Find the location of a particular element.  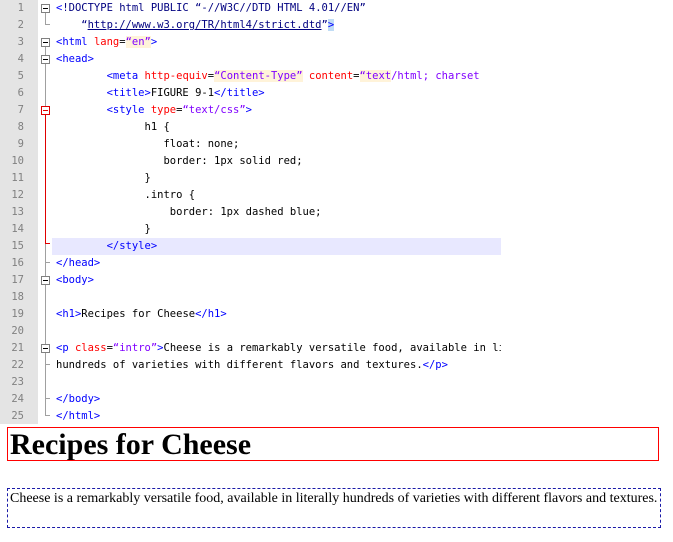

code-text: </head> is located at coordinates (78, 263).